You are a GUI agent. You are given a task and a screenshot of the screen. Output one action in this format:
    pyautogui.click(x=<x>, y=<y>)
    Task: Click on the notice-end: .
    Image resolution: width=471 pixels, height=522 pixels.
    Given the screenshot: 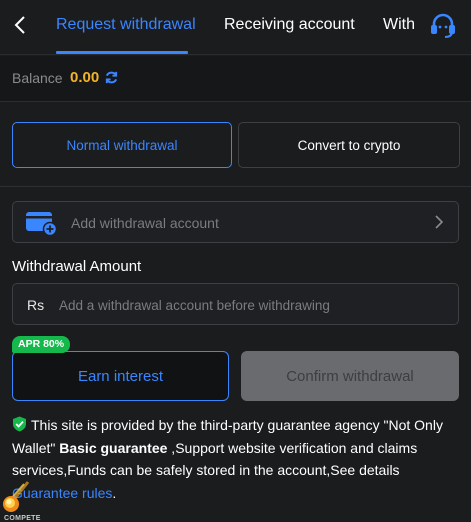 What is the action you would take?
    pyautogui.click(x=114, y=492)
    